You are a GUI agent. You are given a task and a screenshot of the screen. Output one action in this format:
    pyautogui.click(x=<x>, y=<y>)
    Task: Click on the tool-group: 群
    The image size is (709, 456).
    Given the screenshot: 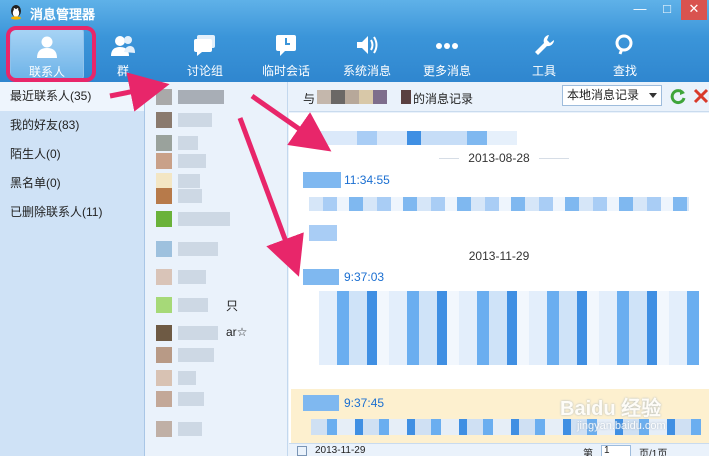 What is the action you would take?
    pyautogui.click(x=123, y=54)
    